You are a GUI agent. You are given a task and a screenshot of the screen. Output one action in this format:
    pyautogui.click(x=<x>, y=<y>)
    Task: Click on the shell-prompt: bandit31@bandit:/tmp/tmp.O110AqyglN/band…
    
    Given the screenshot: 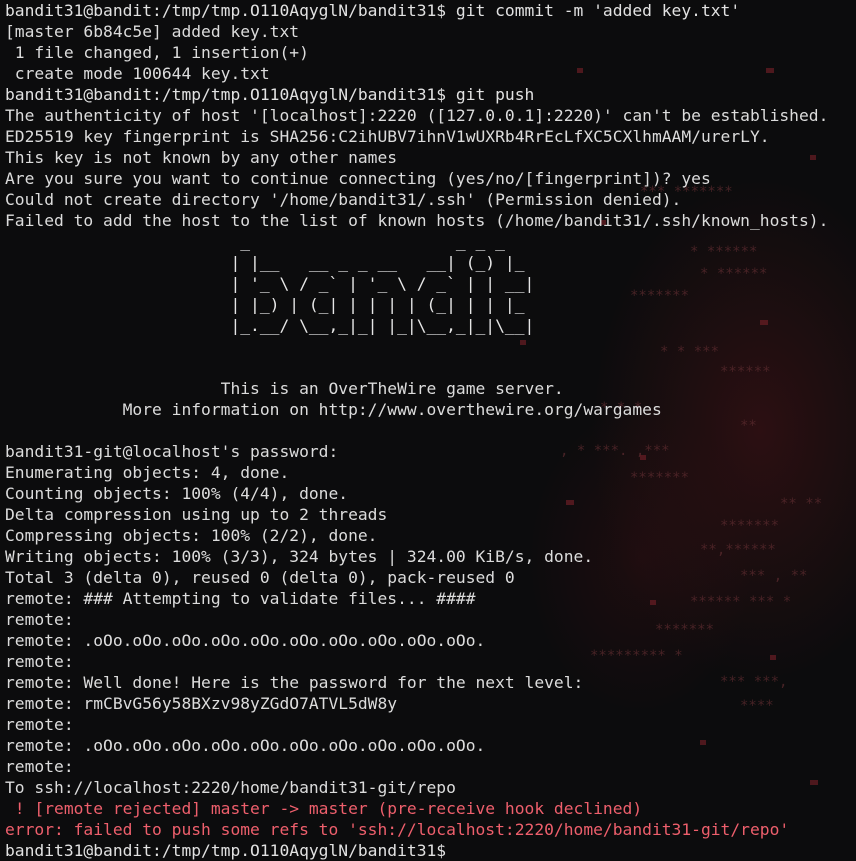 What is the action you would take?
    pyautogui.click(x=416, y=850)
    